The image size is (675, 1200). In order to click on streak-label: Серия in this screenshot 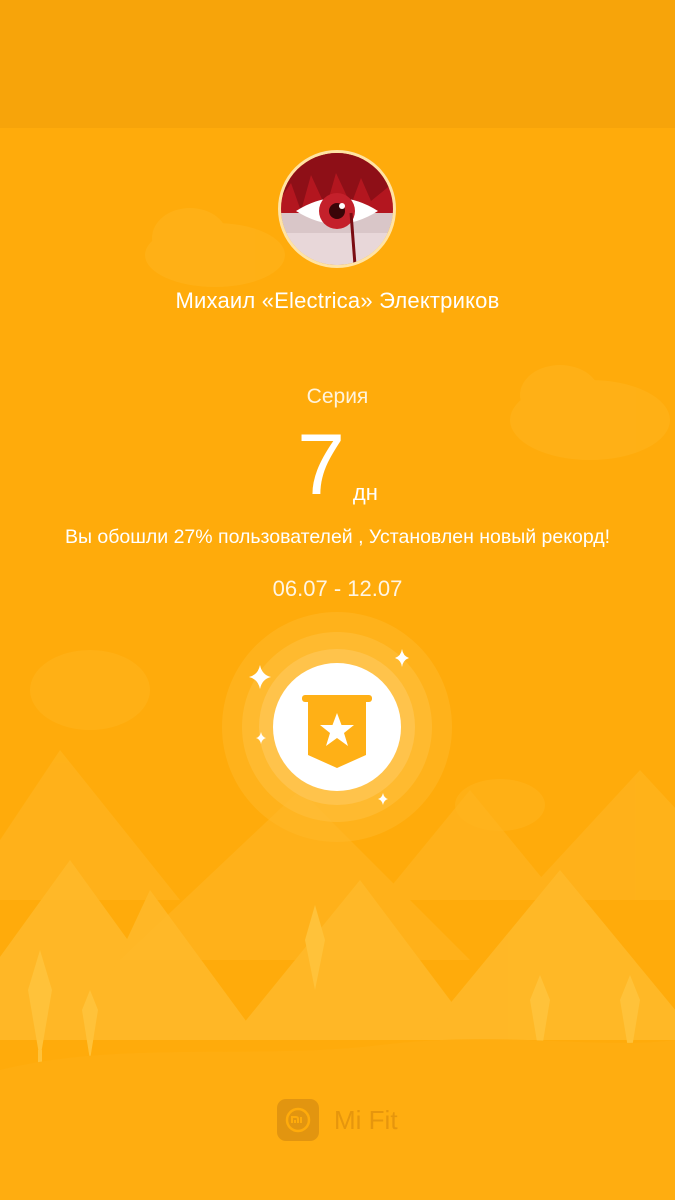, I will do `click(337, 396)`.